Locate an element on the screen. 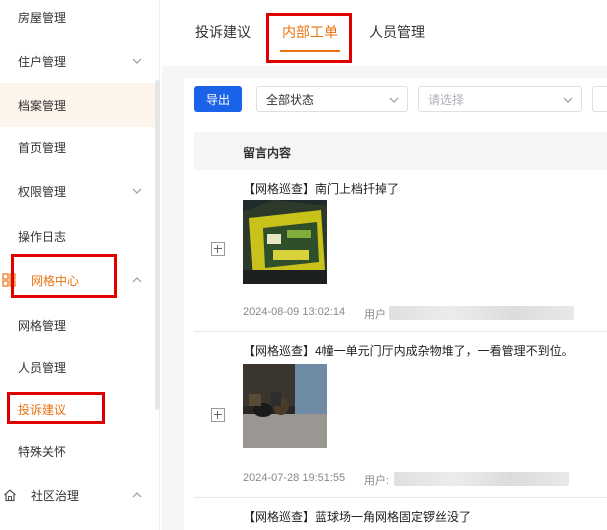 The image size is (607, 530). sidebar-item-label: 操作日志 is located at coordinates (42, 236).